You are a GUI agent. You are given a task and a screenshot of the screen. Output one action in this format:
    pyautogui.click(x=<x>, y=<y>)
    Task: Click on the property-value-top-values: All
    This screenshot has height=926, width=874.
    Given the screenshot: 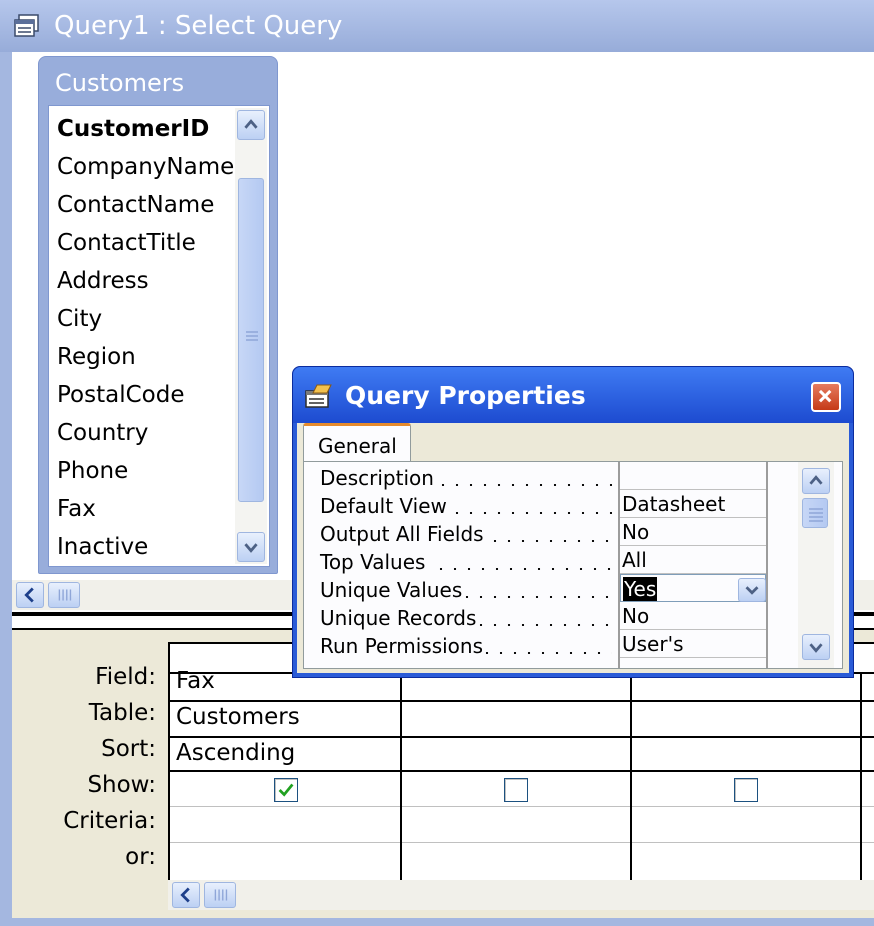 What is the action you would take?
    pyautogui.click(x=693, y=560)
    